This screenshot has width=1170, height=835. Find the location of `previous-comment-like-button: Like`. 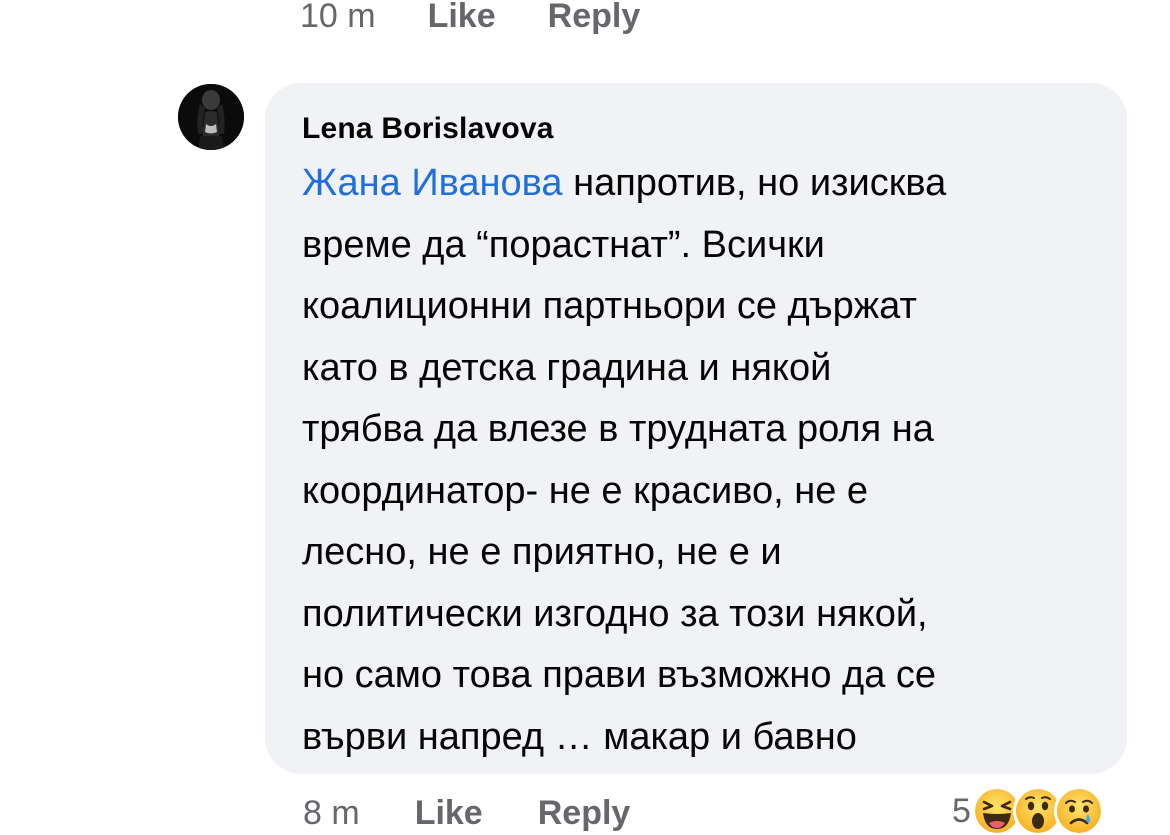

previous-comment-like-button: Like is located at coordinates (462, 18).